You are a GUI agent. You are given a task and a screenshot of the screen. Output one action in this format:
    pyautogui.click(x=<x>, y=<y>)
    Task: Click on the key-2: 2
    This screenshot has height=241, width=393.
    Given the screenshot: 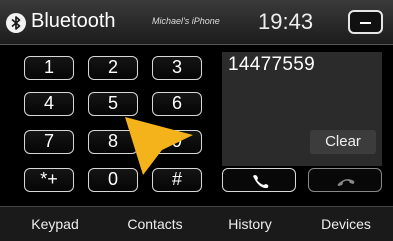 What is the action you would take?
    pyautogui.click(x=113, y=68)
    